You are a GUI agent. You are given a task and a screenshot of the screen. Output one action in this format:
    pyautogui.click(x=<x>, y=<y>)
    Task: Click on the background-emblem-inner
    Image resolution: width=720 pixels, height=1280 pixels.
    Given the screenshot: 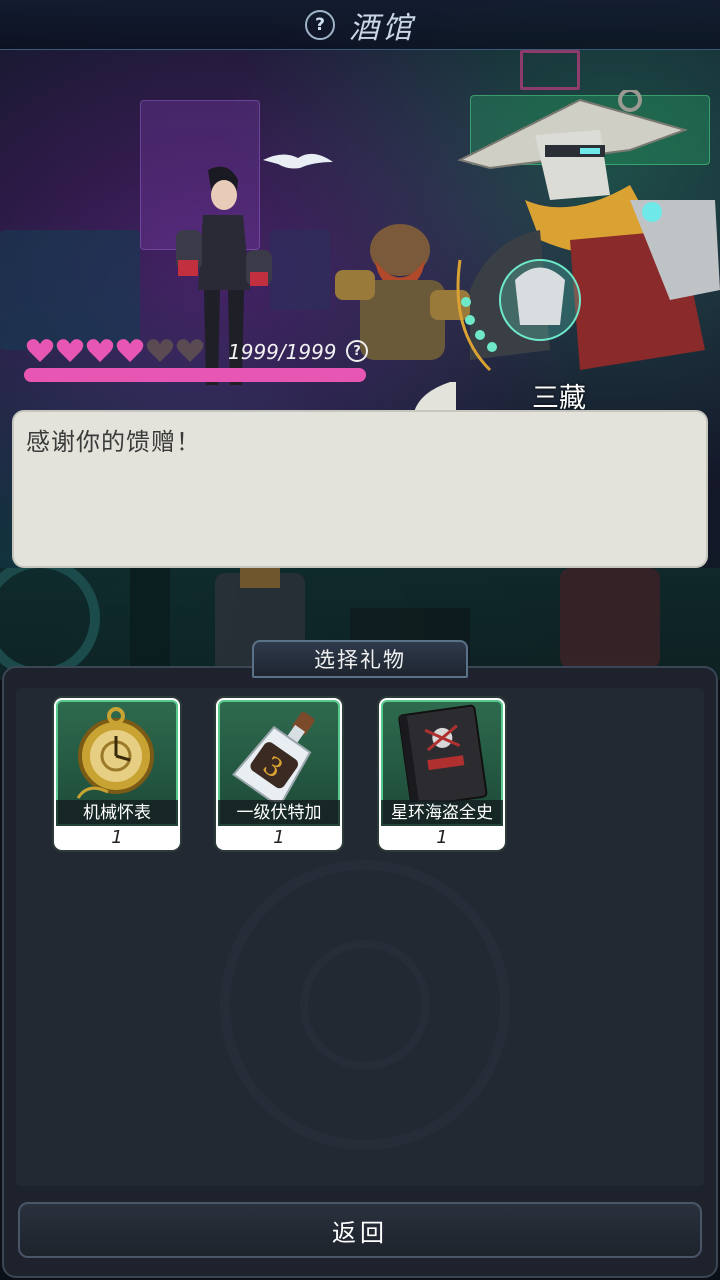 What is the action you would take?
    pyautogui.click(x=365, y=1005)
    